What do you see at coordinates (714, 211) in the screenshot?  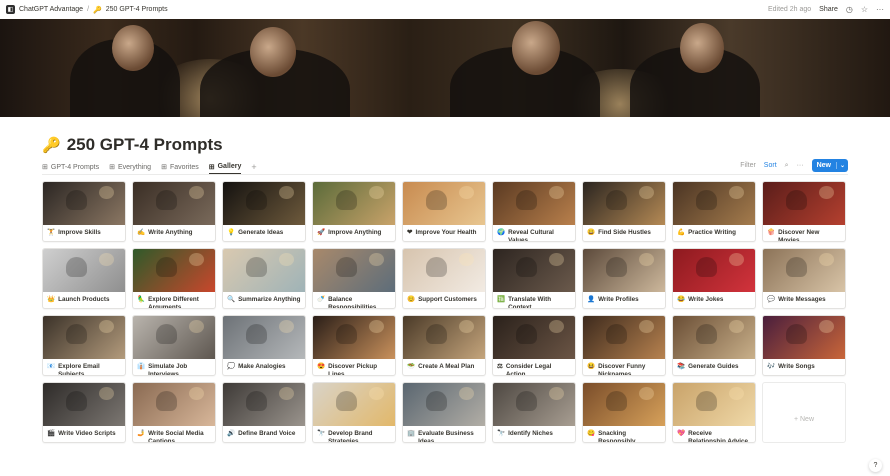 I see `gallery-card: 💪 Practice Writing` at bounding box center [714, 211].